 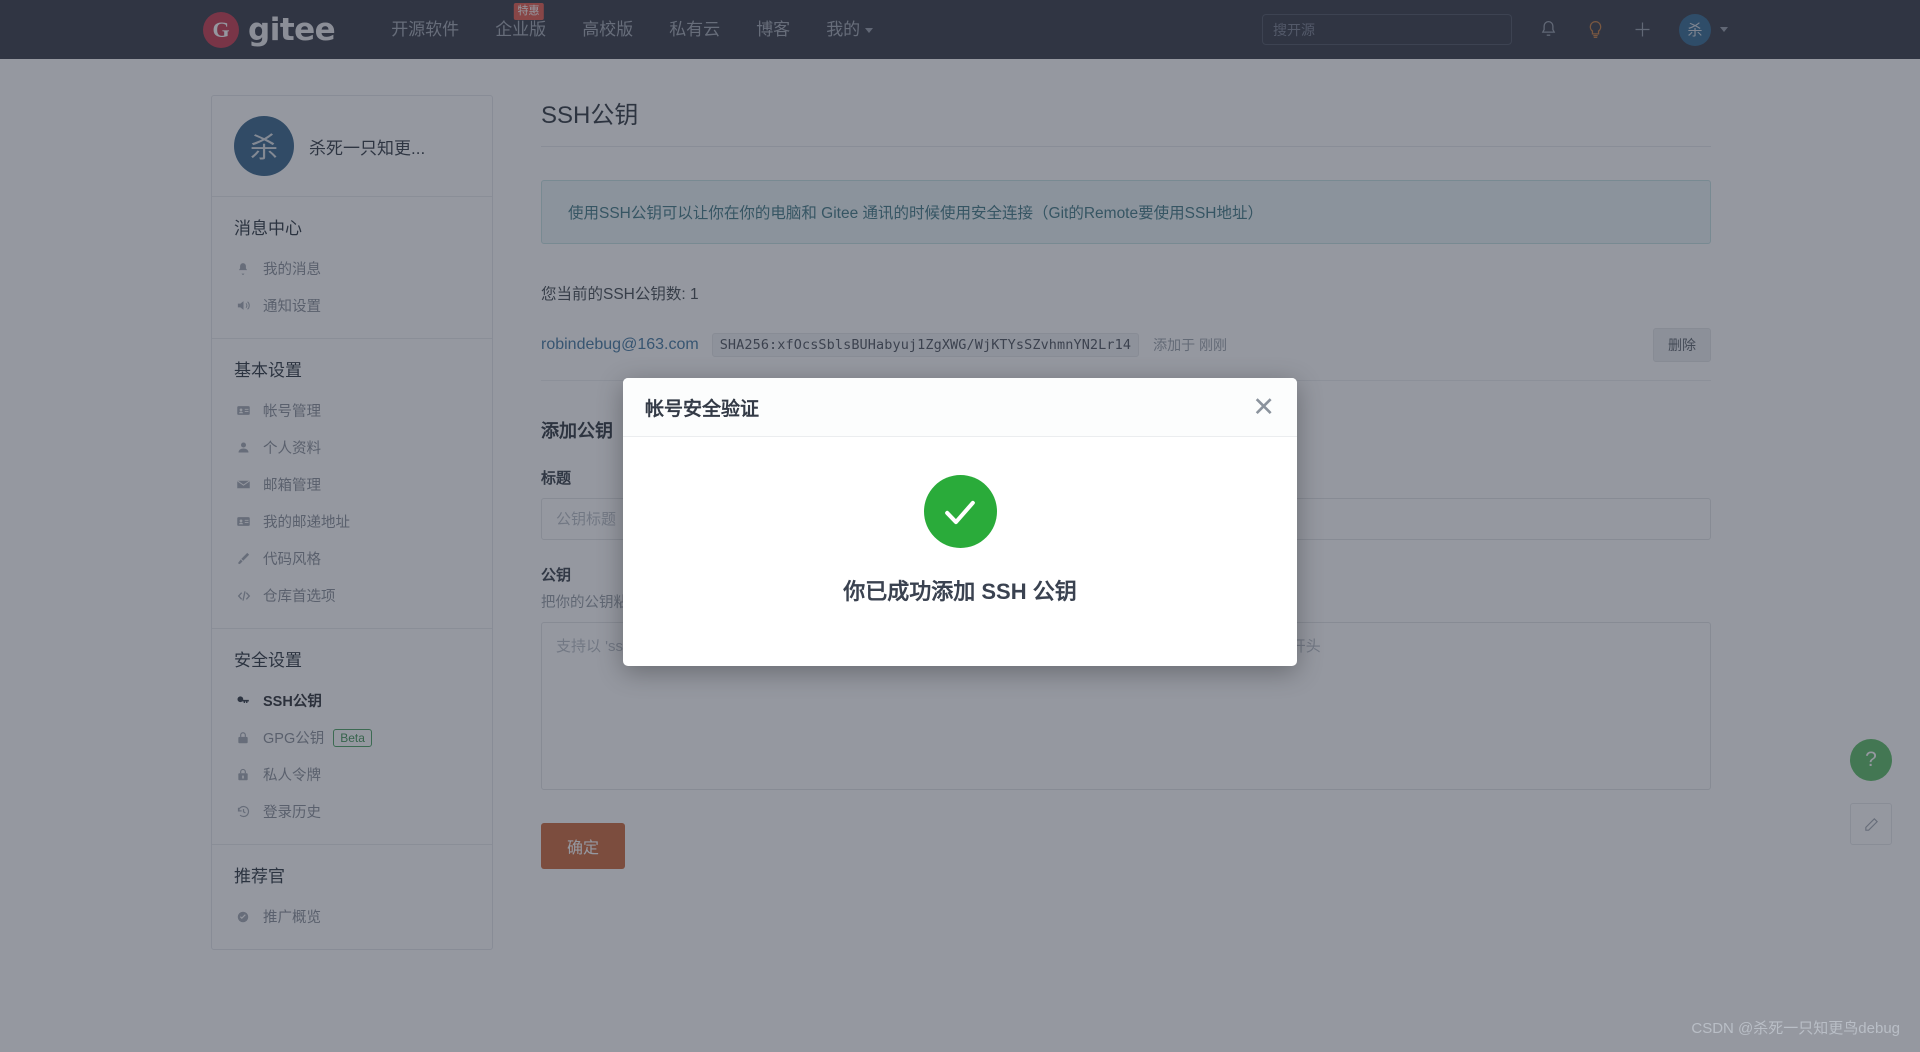 What do you see at coordinates (1795, 1028) in the screenshot?
I see `watermark: CSDN @杀死一只知更鸟debug` at bounding box center [1795, 1028].